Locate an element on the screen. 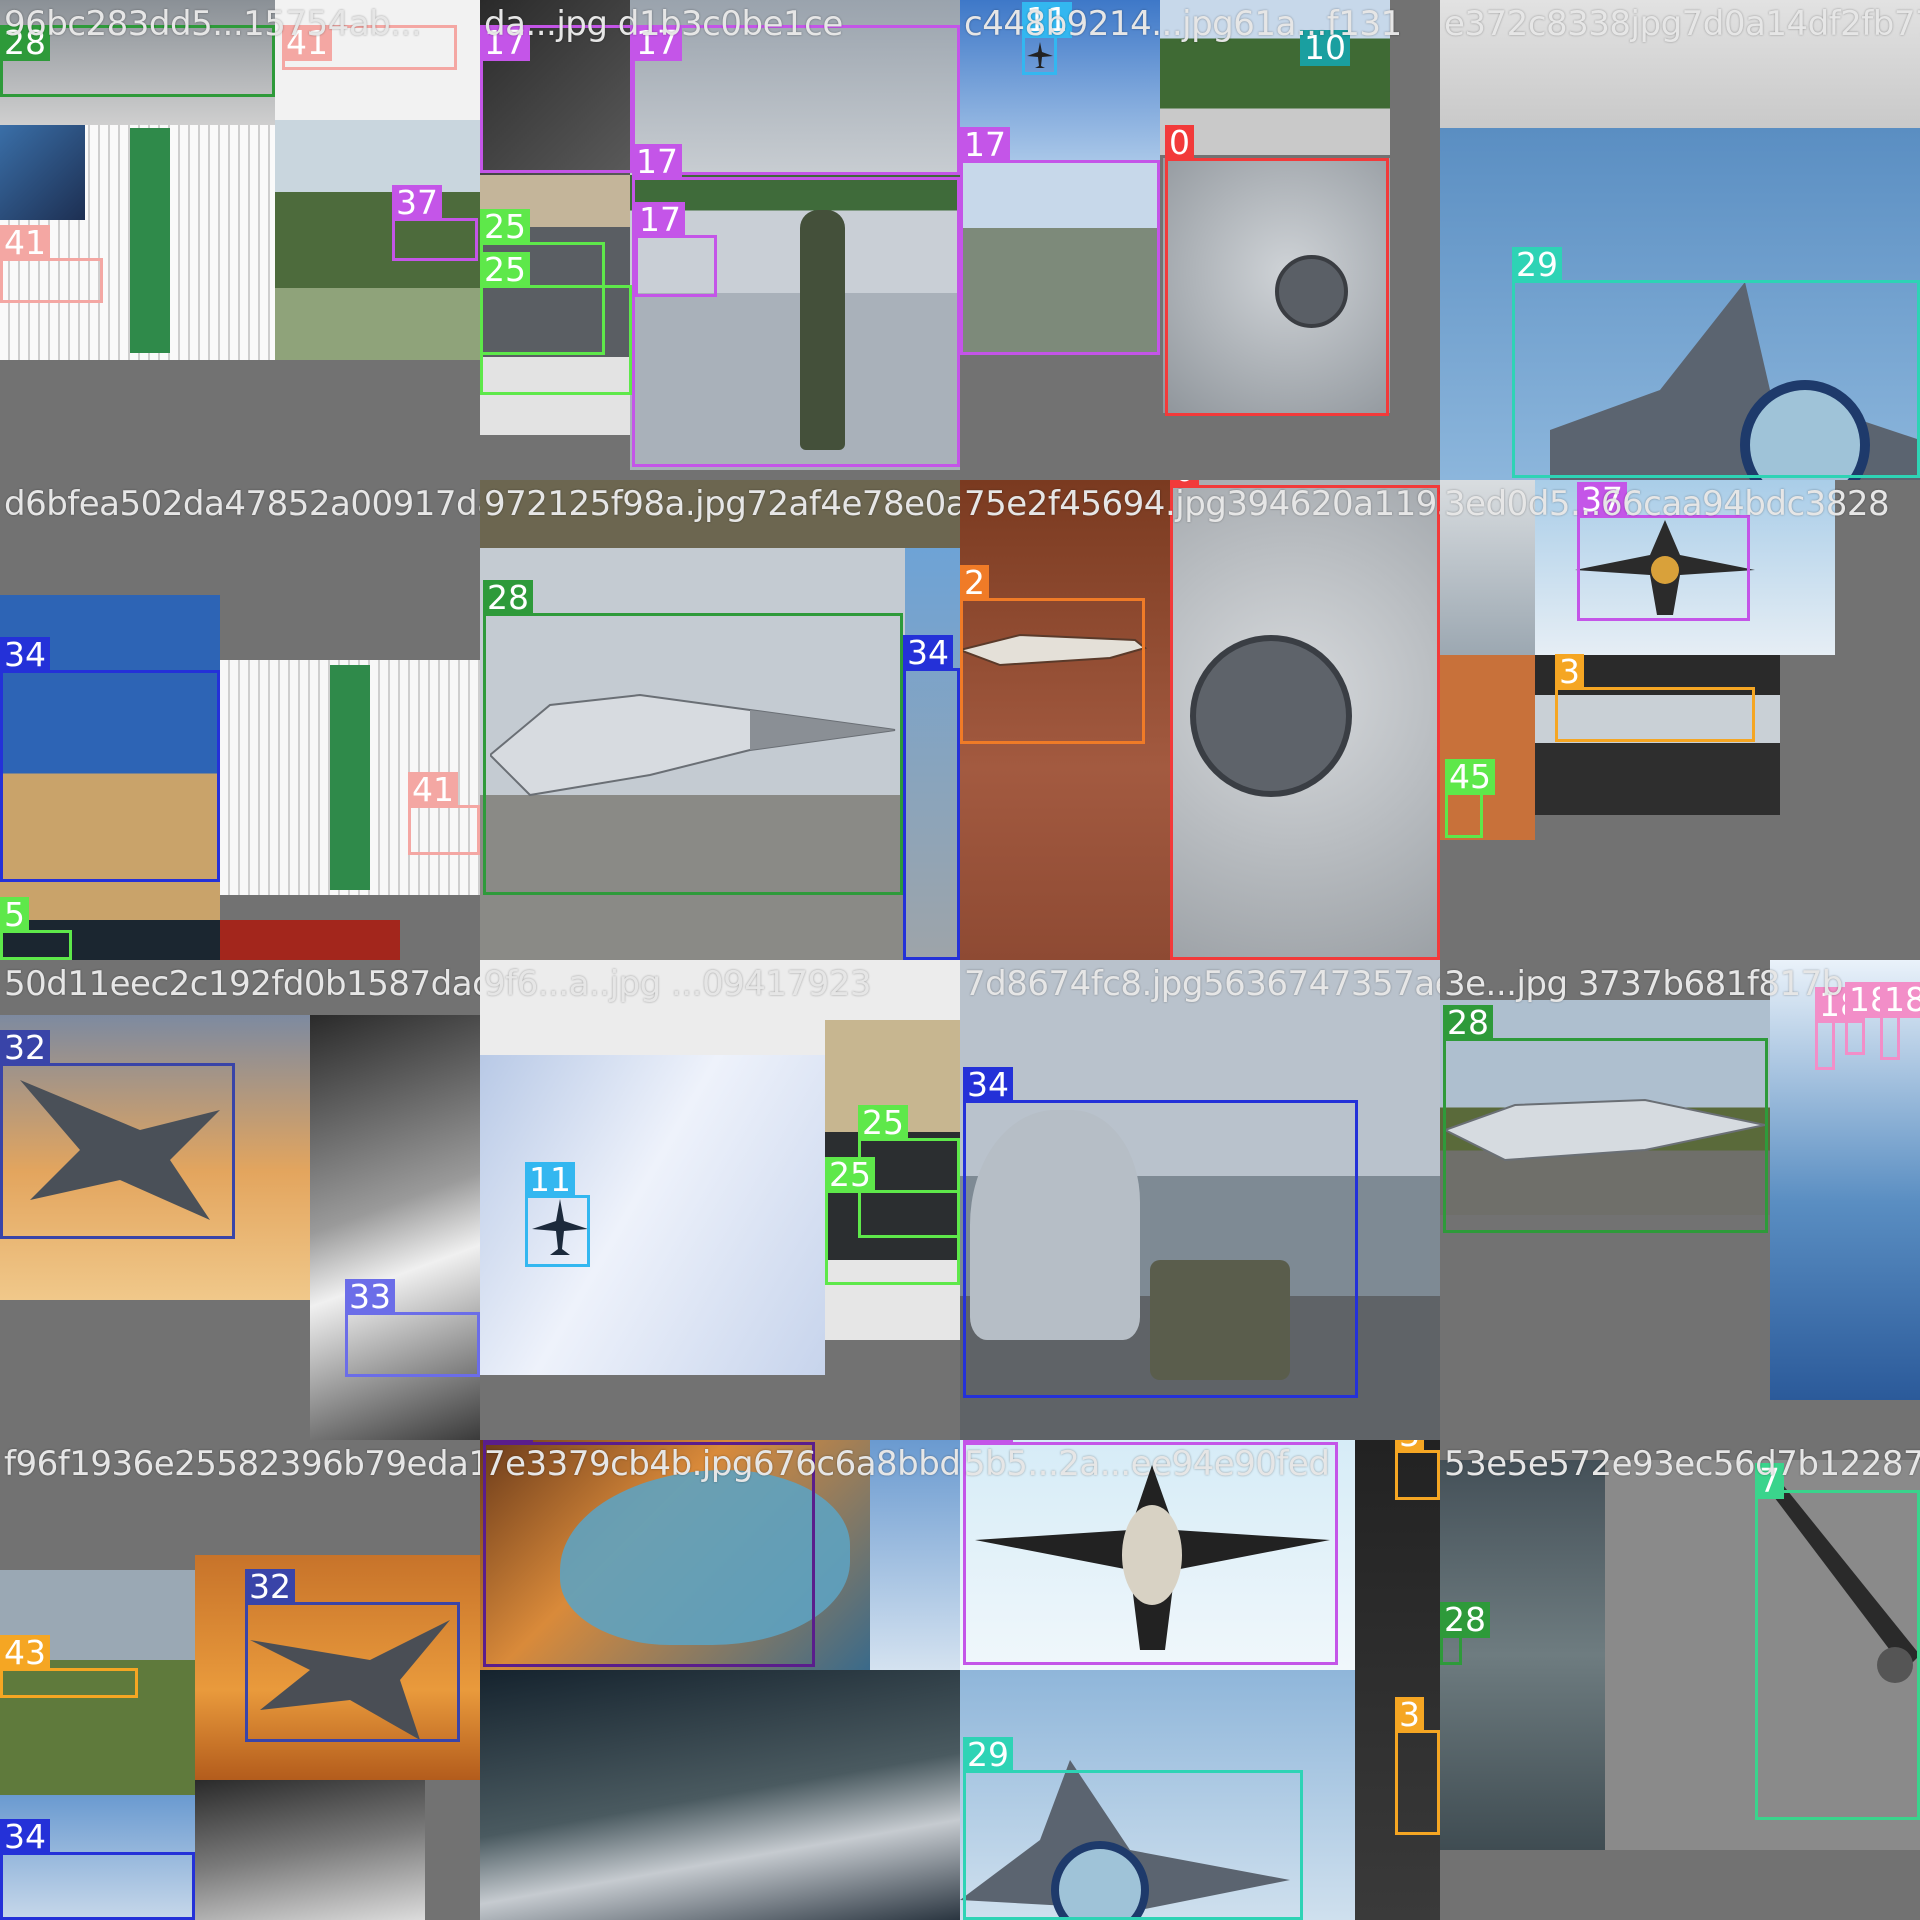 This screenshot has width=1920, height=1920. tile-filename: 9f6...a..jpg ...09417923 is located at coordinates (678, 984).